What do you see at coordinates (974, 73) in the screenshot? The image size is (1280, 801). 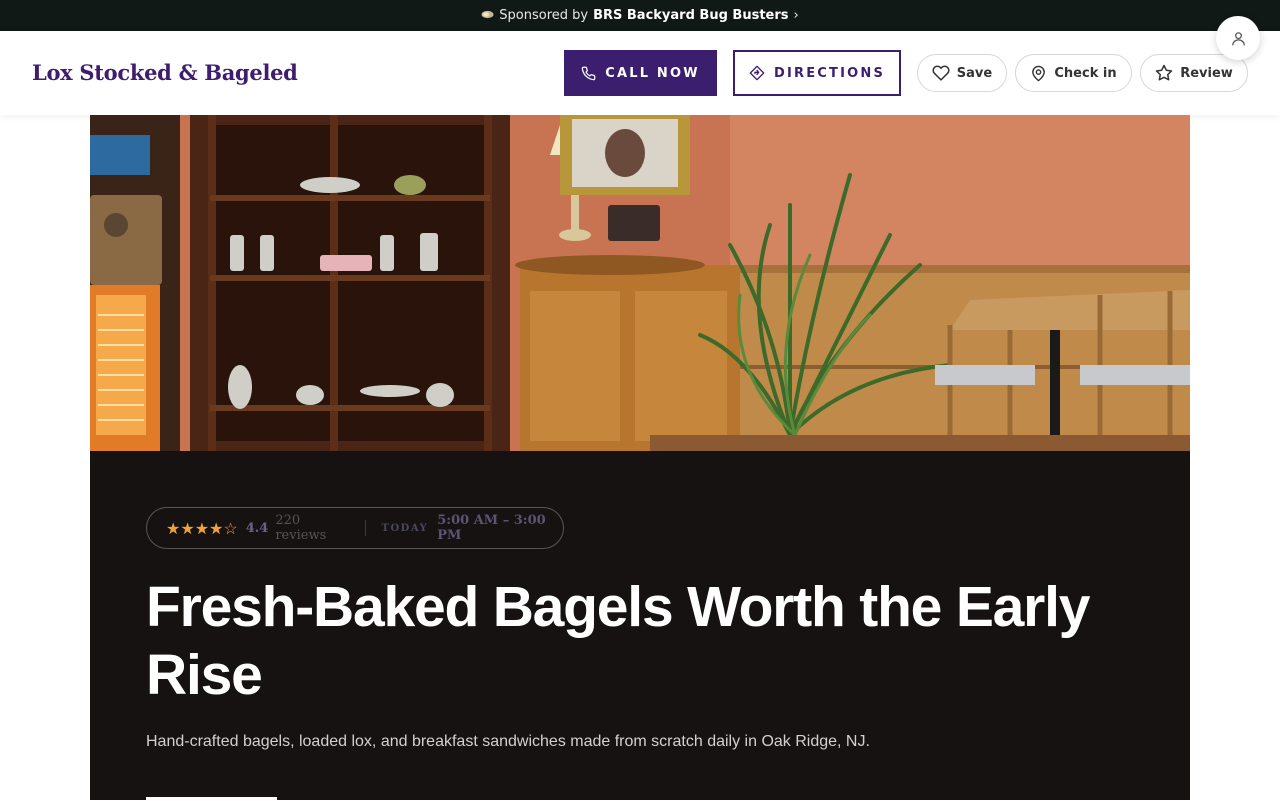 I see `save-label: Save` at bounding box center [974, 73].